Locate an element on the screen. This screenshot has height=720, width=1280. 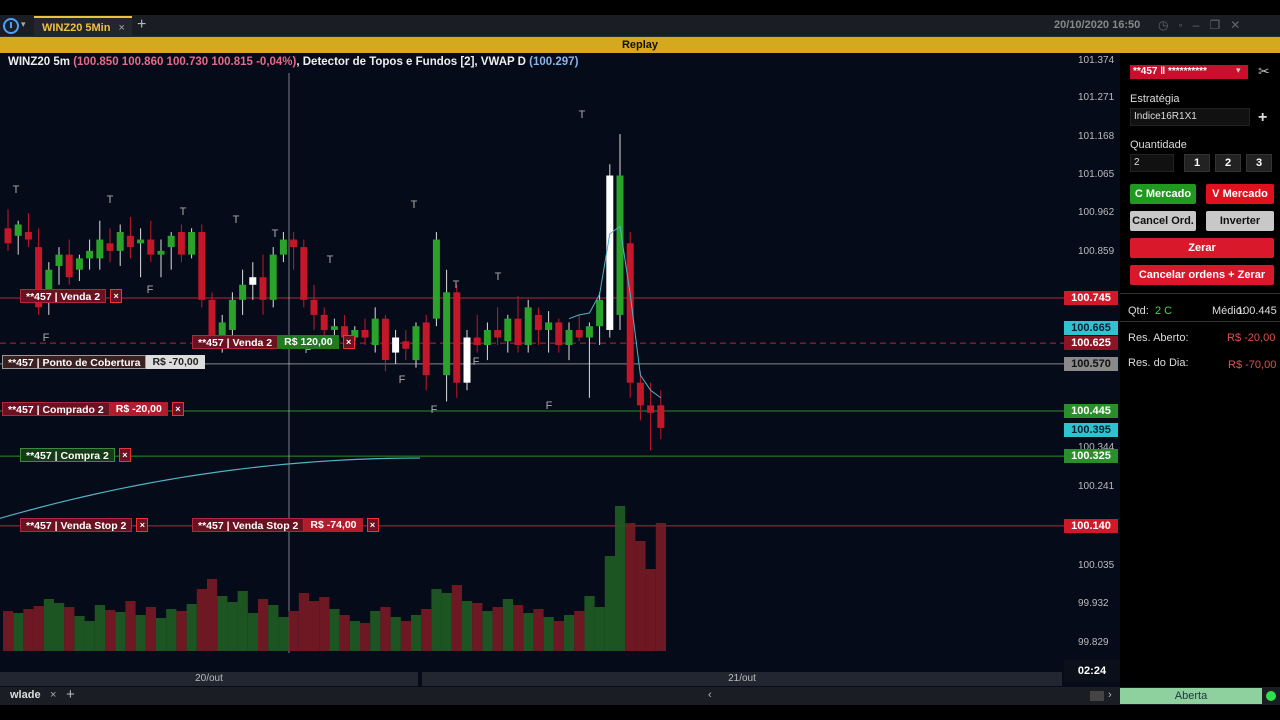
window-controls: ◷ ◦ – ❐ ✕ is located at coordinates (1199, 25).